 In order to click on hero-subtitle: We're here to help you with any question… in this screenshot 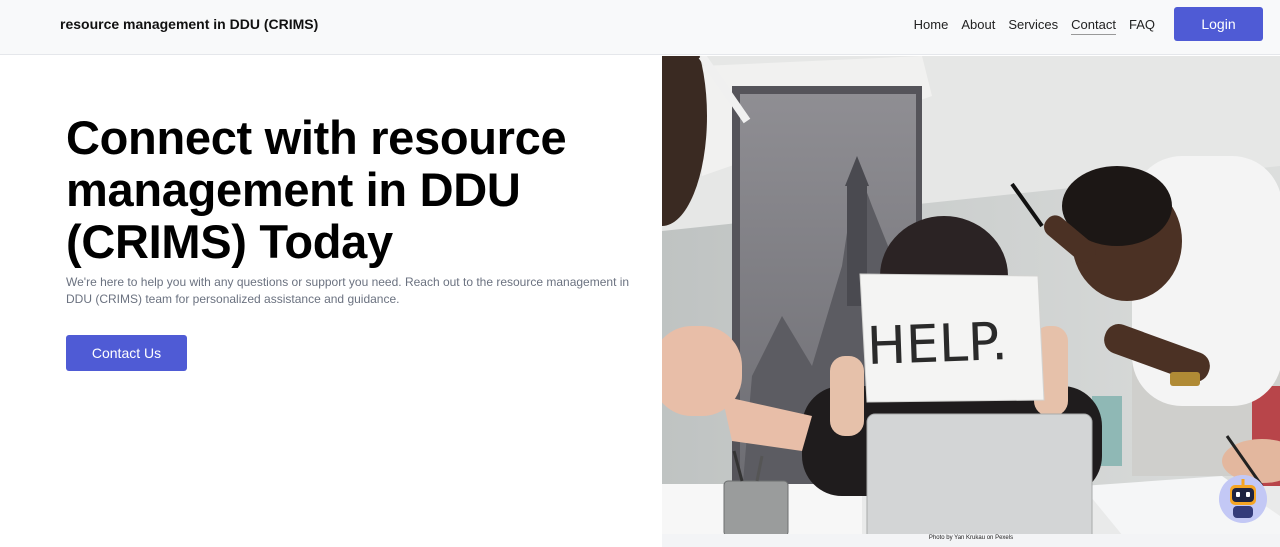, I will do `click(348, 290)`.